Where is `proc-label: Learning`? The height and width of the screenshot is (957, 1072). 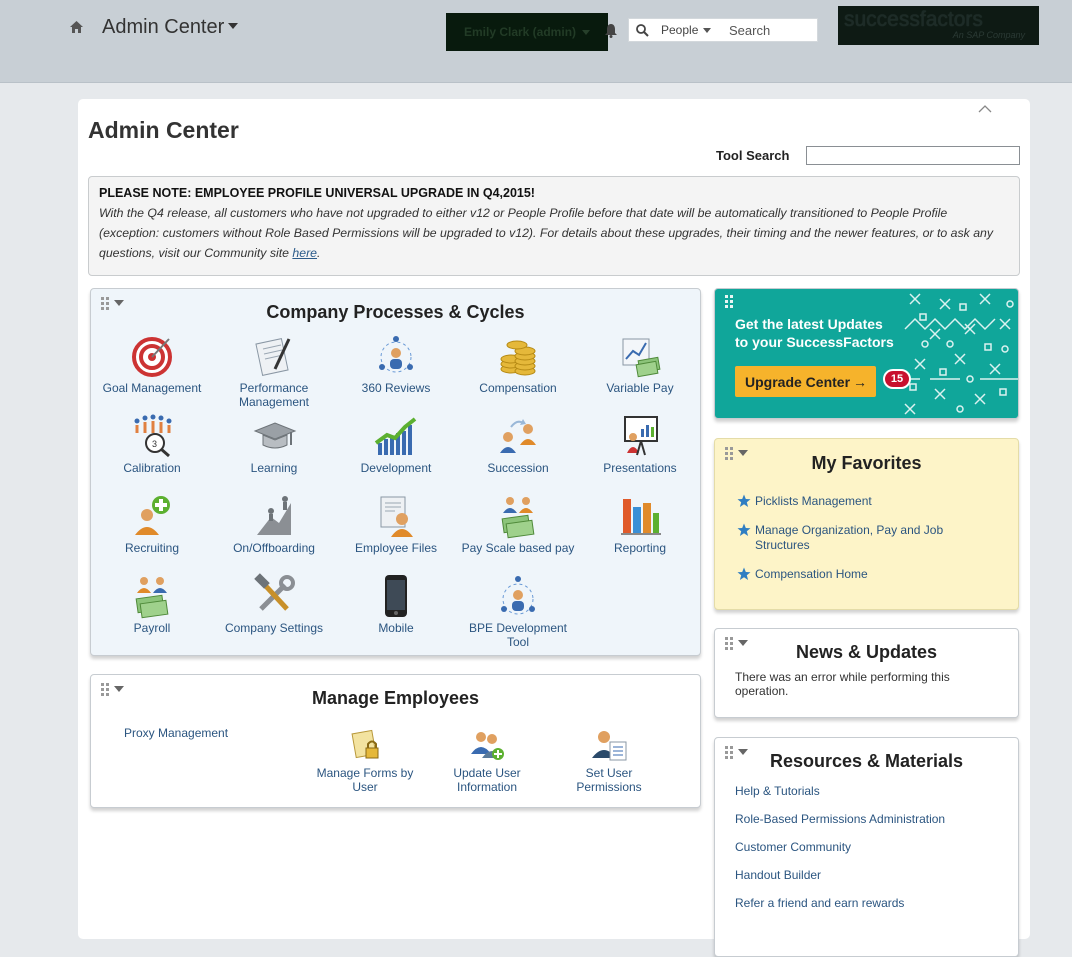 proc-label: Learning is located at coordinates (274, 468).